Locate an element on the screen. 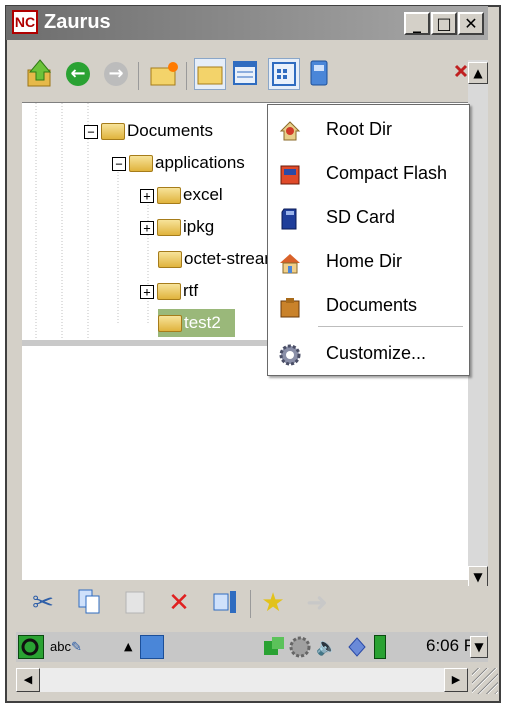 This screenshot has height=708, width=506. app-logo: NC is located at coordinates (25, 22).